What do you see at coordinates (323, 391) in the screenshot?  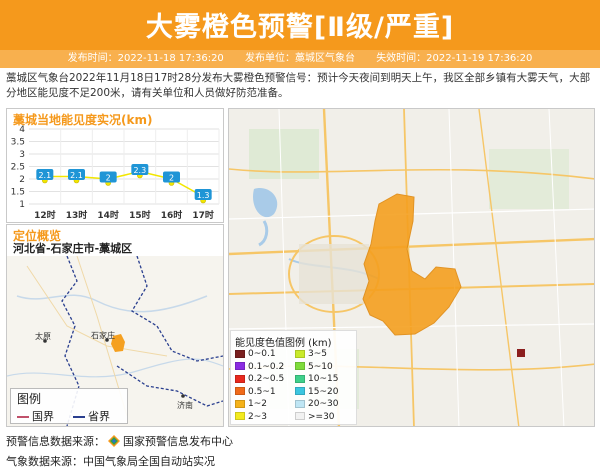 I see `legend-label: 15~20` at bounding box center [323, 391].